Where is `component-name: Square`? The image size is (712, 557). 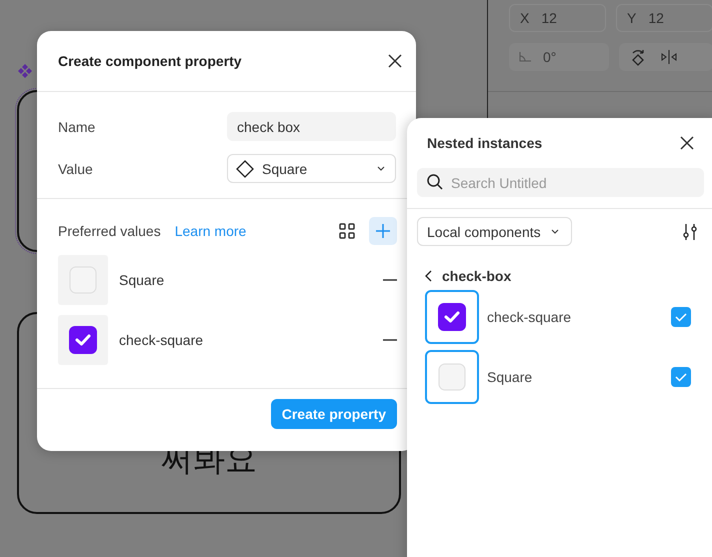 component-name: Square is located at coordinates (510, 377).